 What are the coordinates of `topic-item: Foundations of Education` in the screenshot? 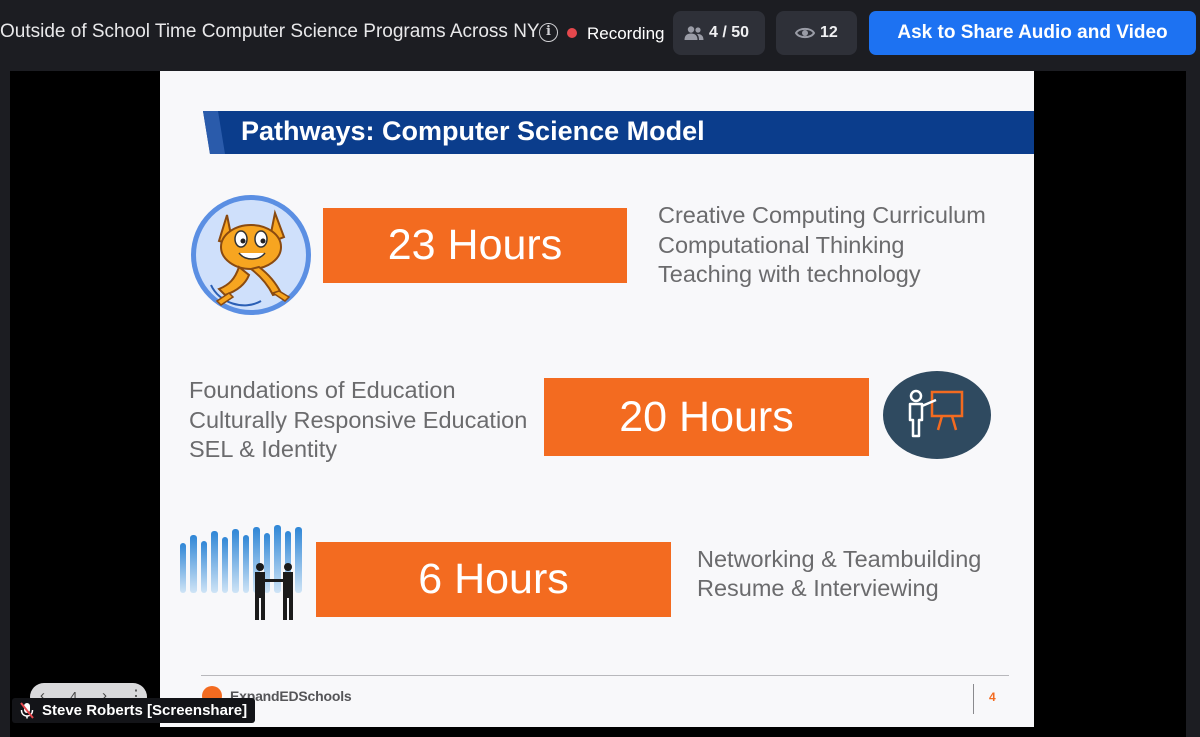 It's located at (322, 390).